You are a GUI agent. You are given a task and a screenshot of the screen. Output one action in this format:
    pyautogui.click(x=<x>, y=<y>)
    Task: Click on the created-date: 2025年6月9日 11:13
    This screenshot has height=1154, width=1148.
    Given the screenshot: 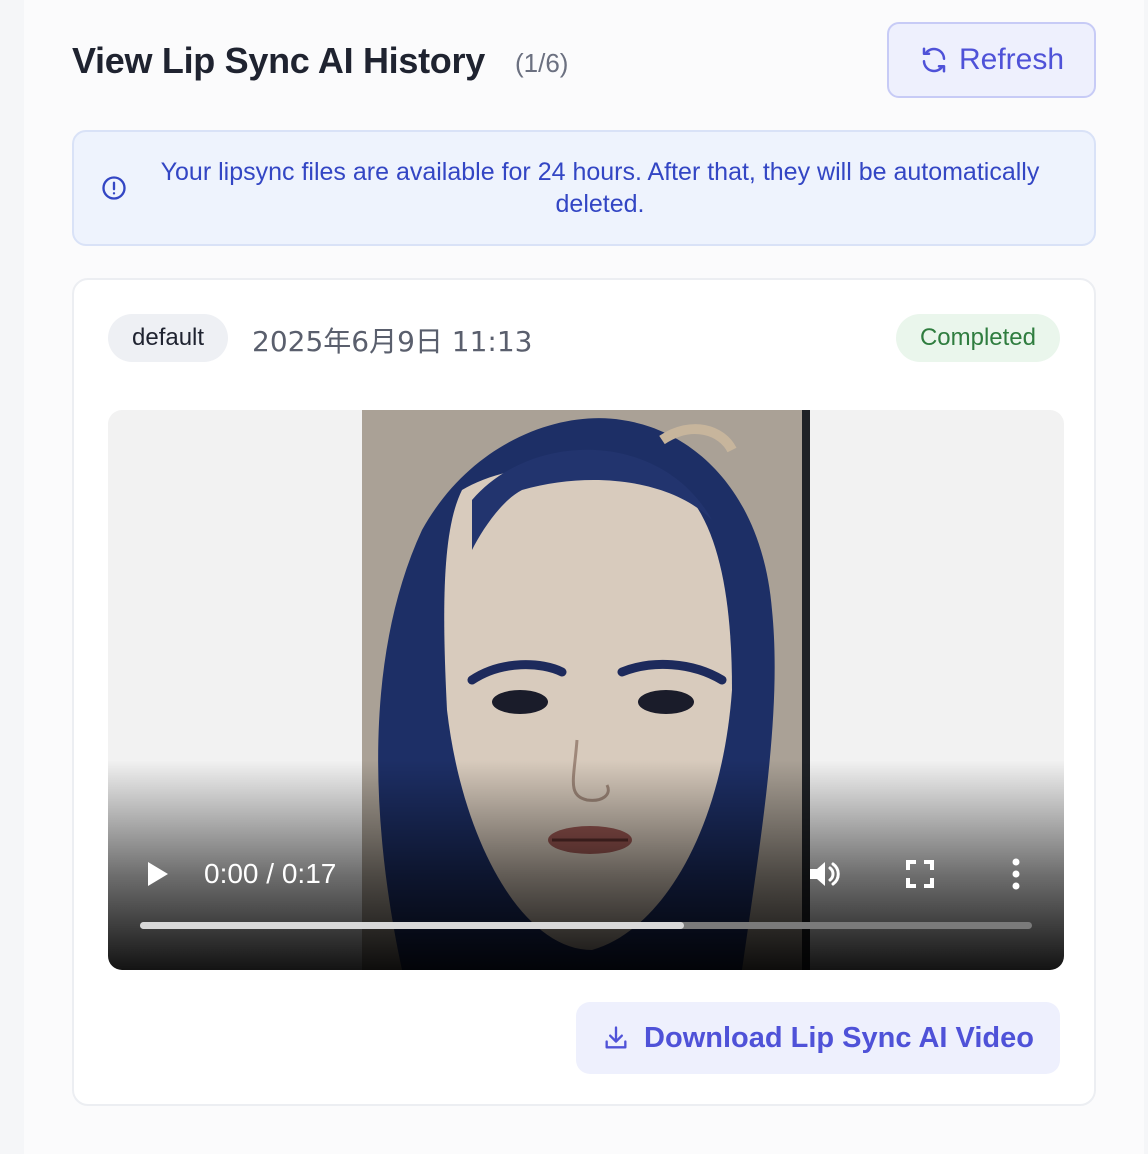 What is the action you would take?
    pyautogui.click(x=392, y=341)
    